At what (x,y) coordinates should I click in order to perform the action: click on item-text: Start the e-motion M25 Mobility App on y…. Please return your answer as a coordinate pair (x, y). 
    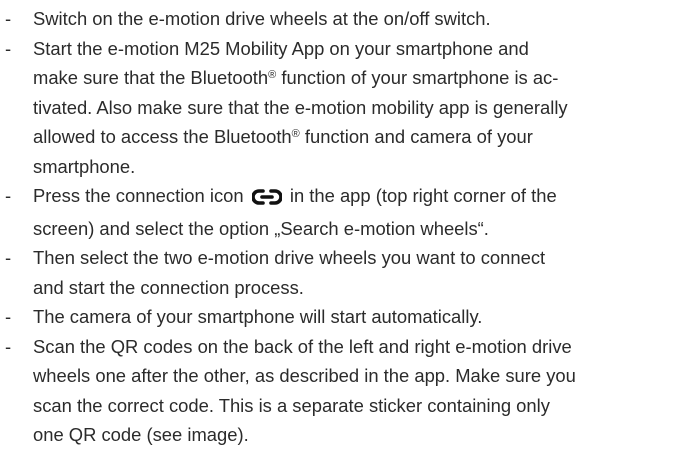
    Looking at the image, I should click on (281, 48).